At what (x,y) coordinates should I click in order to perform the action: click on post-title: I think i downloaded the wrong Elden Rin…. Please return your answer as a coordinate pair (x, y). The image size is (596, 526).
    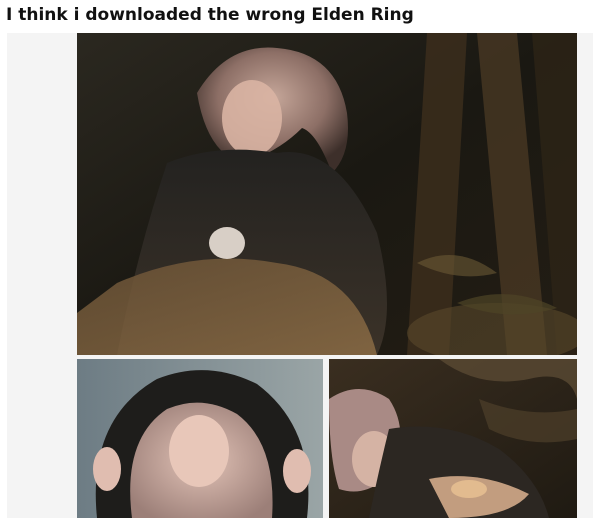
    Looking at the image, I should click on (210, 15).